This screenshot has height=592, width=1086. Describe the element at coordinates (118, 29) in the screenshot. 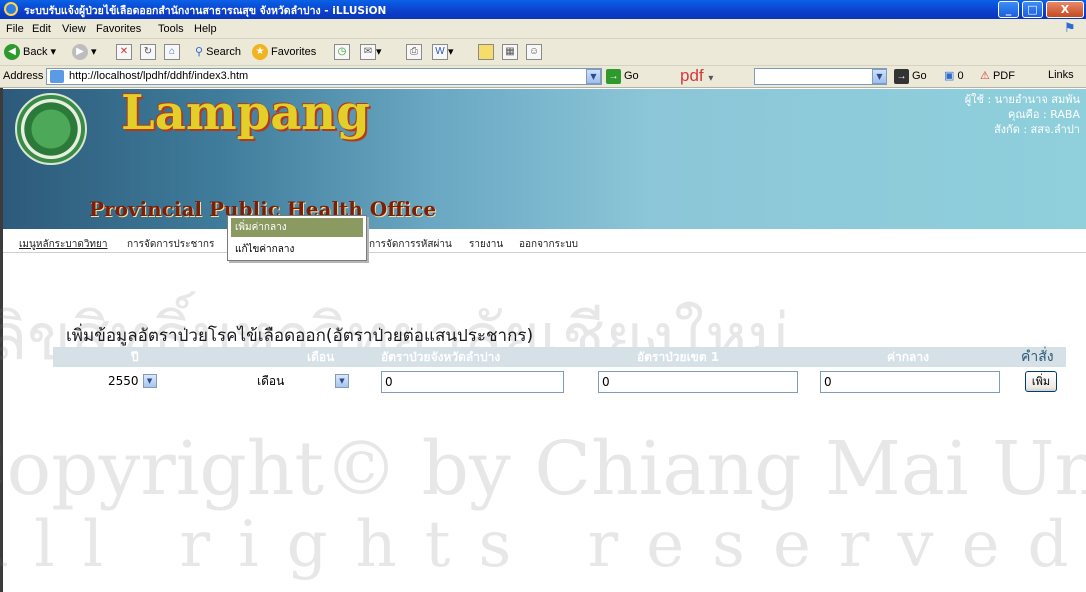

I see `menu-favorites: Favorites` at that location.